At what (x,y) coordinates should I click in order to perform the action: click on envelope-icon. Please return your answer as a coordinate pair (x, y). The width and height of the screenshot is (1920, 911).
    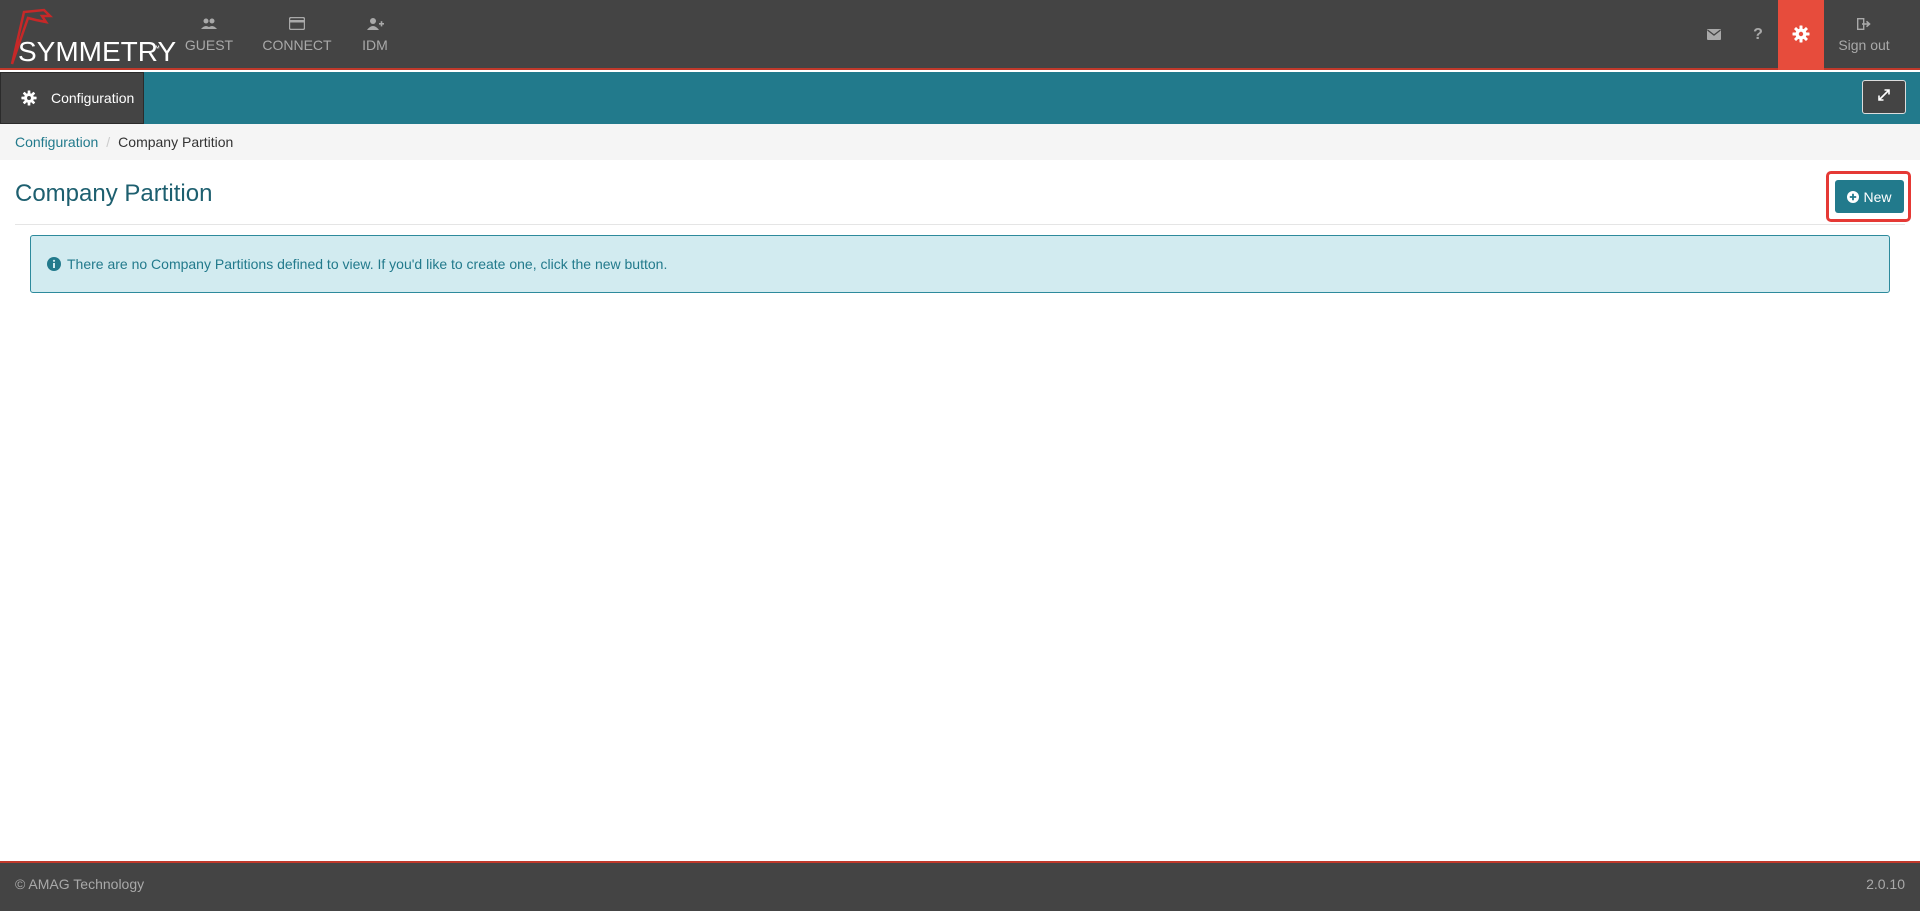
    Looking at the image, I should click on (1714, 35).